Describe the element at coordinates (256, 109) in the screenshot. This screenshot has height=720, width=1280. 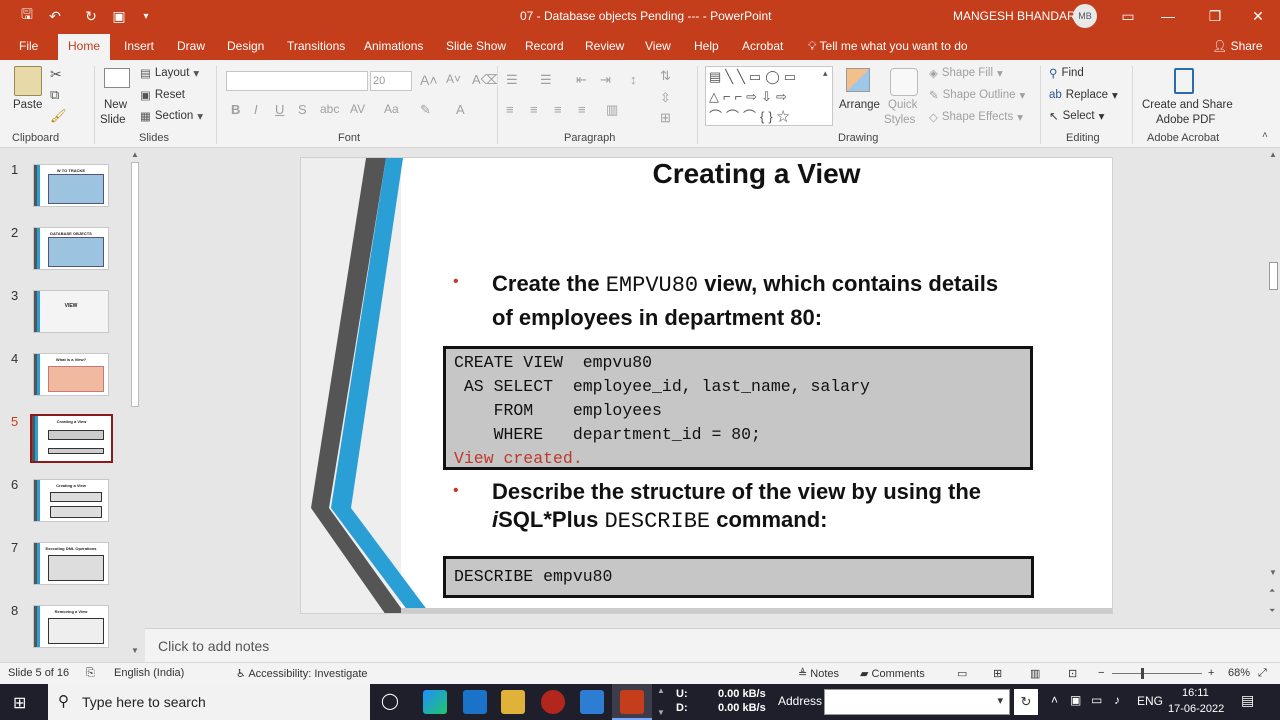
I see `italic-icon: I` at that location.